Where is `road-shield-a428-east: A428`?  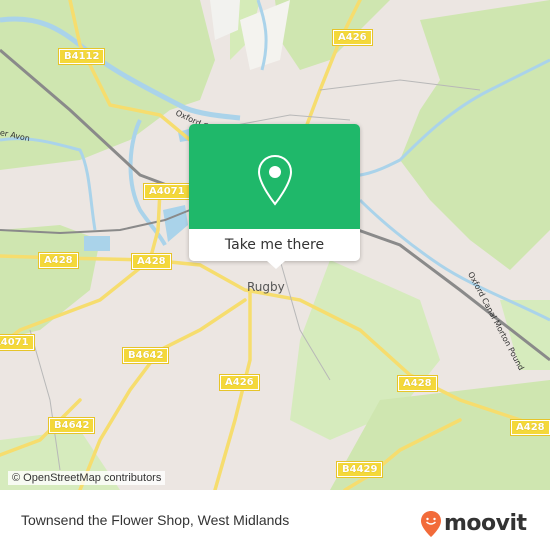
road-shield-a428-east: A428 is located at coordinates (417, 383).